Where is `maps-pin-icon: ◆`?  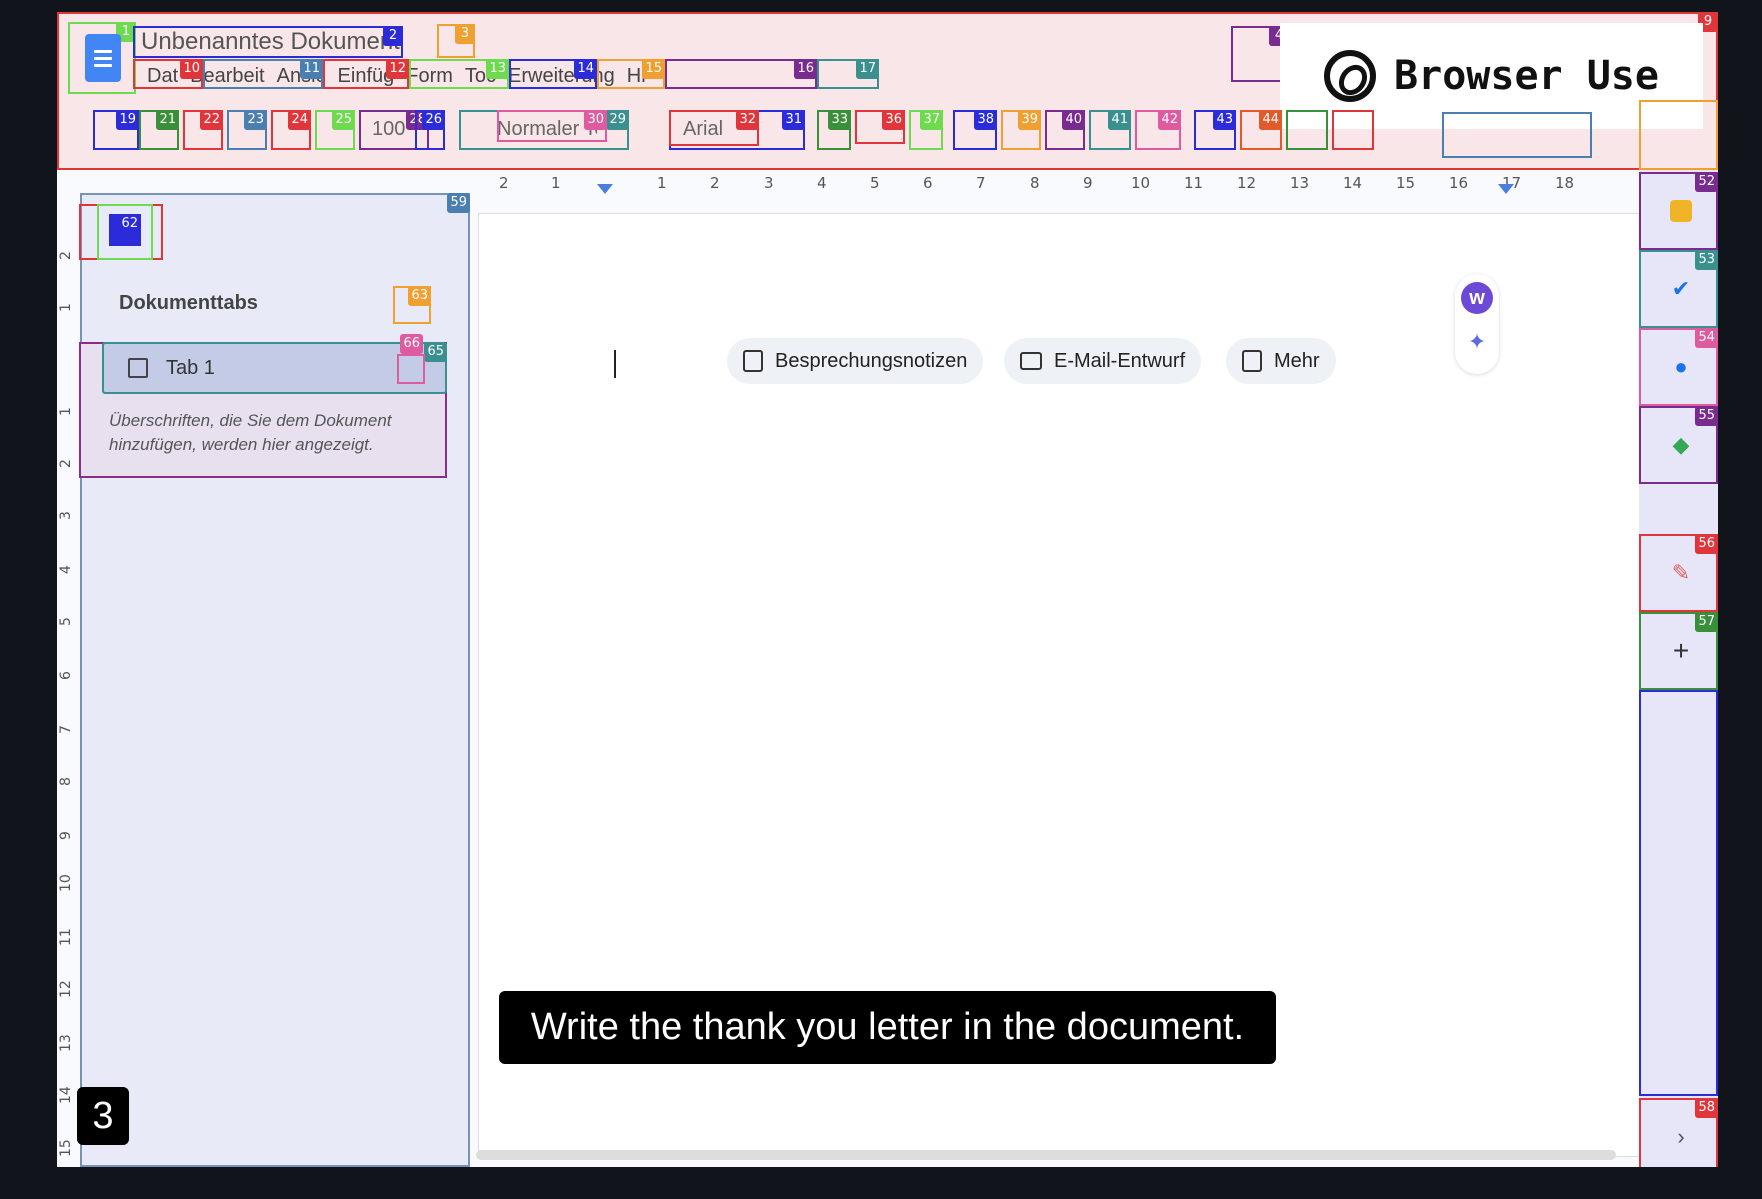 maps-pin-icon: ◆ is located at coordinates (1681, 444).